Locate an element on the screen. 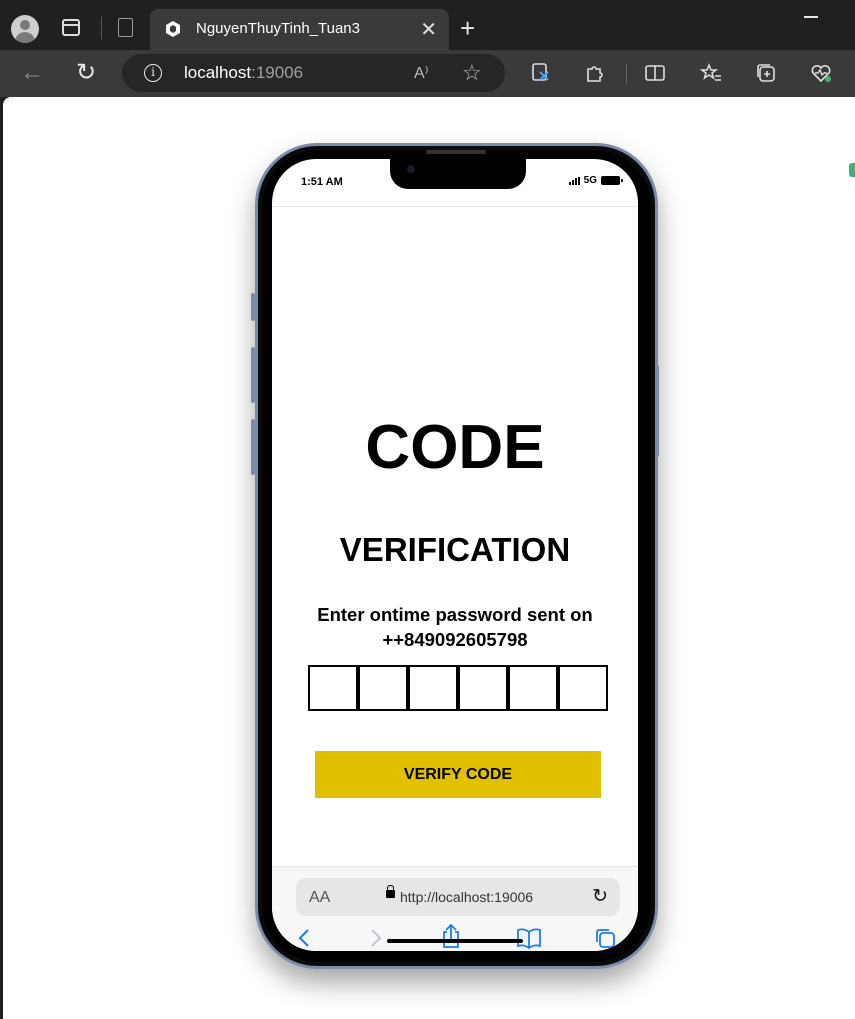  home-indicator is located at coordinates (455, 941).